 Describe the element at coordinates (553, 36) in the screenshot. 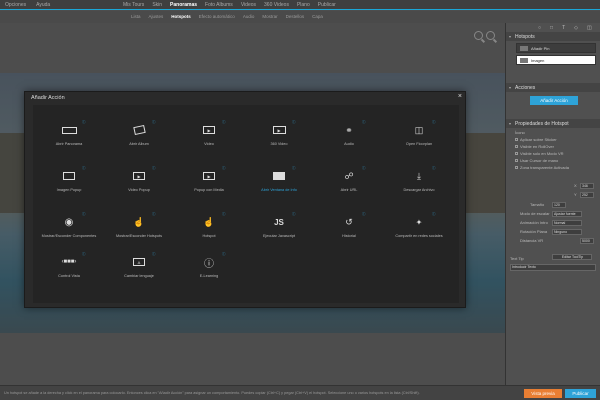

I see `hotspots-section-title: Hotspots` at that location.